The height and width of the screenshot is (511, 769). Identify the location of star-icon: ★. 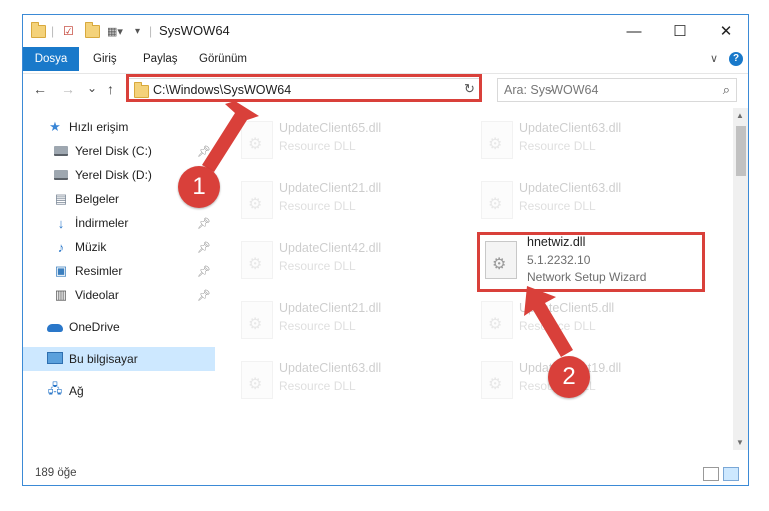
(55, 126).